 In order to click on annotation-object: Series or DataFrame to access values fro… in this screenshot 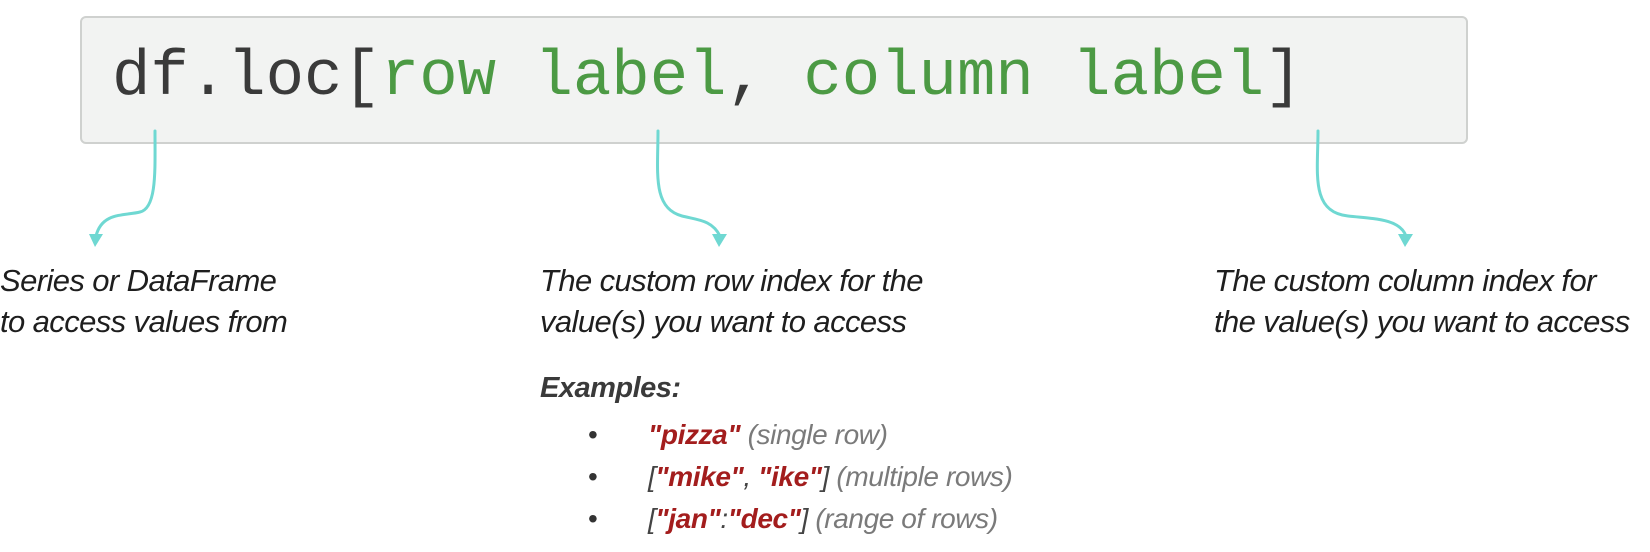, I will do `click(144, 301)`.